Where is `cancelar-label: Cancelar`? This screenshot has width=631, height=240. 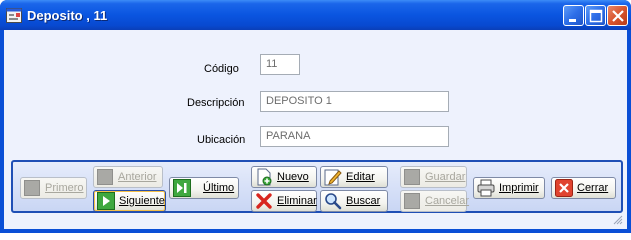 cancelar-label: Cancelar is located at coordinates (447, 201).